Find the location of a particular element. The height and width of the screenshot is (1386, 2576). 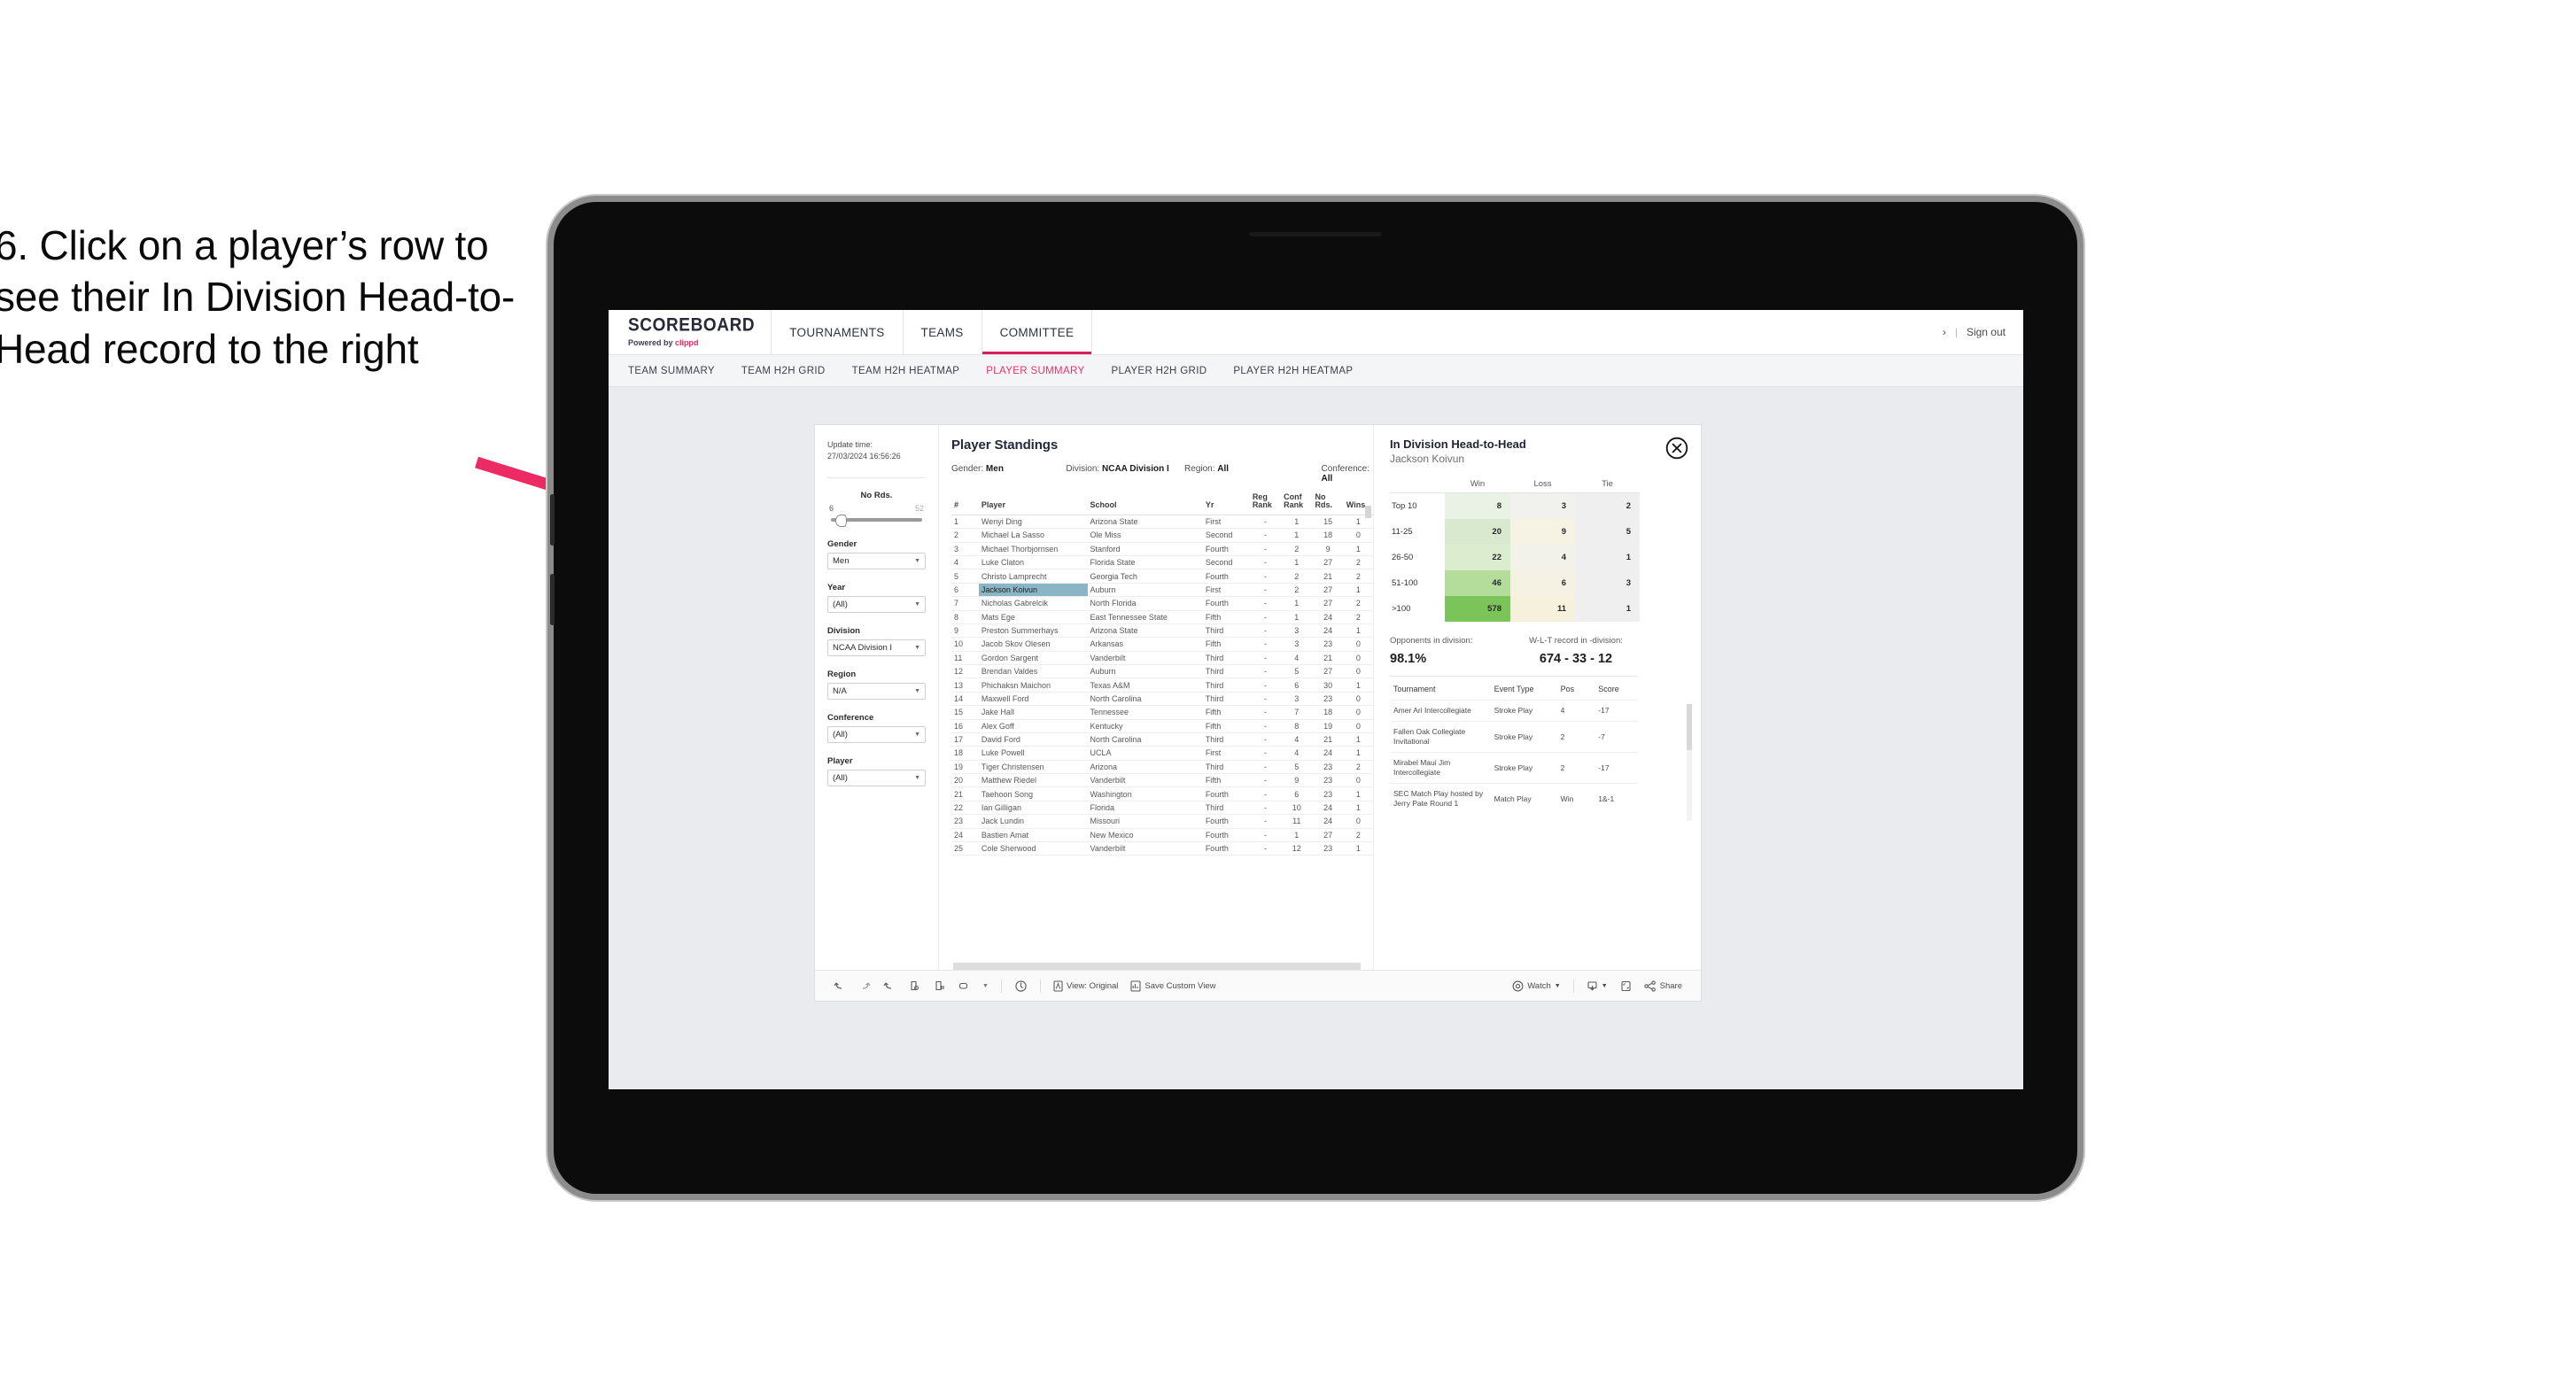

conference-value: (All) is located at coordinates (840, 735).